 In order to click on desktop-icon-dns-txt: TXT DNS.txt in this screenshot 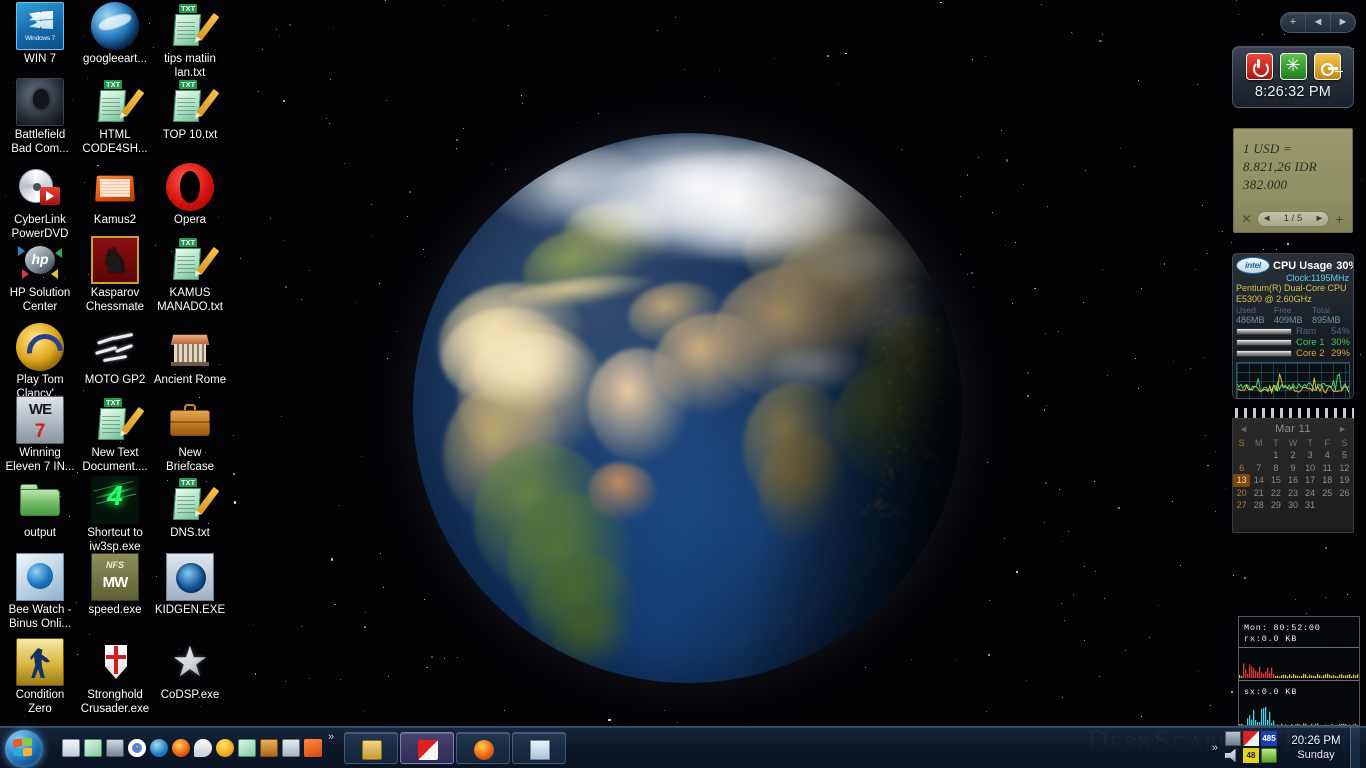, I will do `click(190, 508)`.